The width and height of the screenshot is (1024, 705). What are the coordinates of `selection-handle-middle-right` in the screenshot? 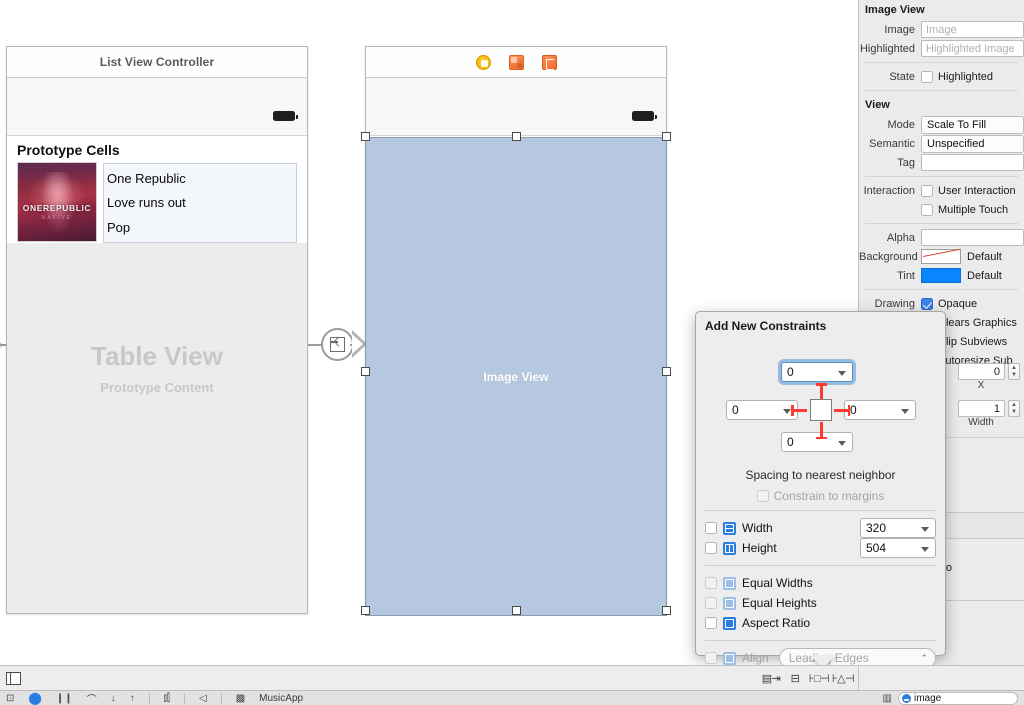 It's located at (666, 371).